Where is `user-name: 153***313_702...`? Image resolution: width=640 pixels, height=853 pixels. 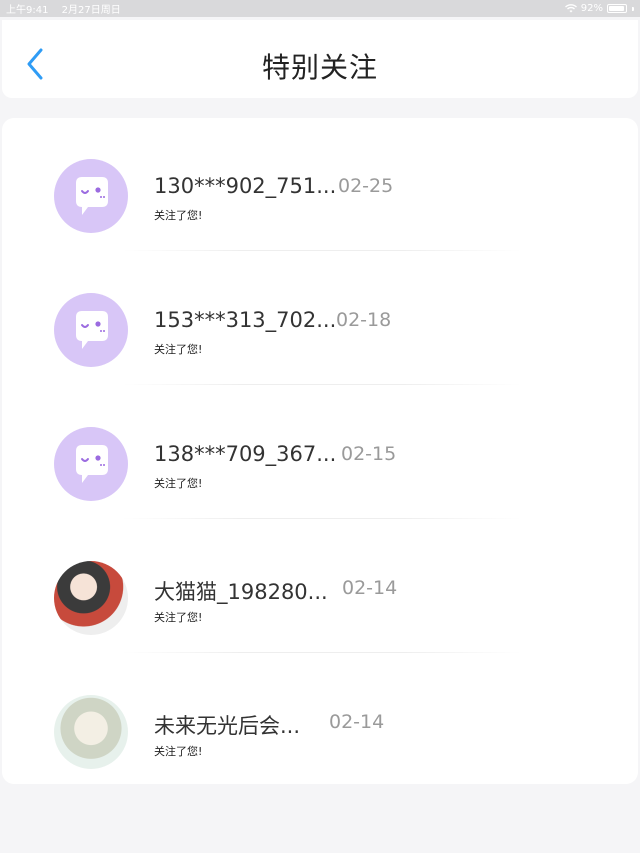
user-name: 153***313_702... is located at coordinates (245, 320).